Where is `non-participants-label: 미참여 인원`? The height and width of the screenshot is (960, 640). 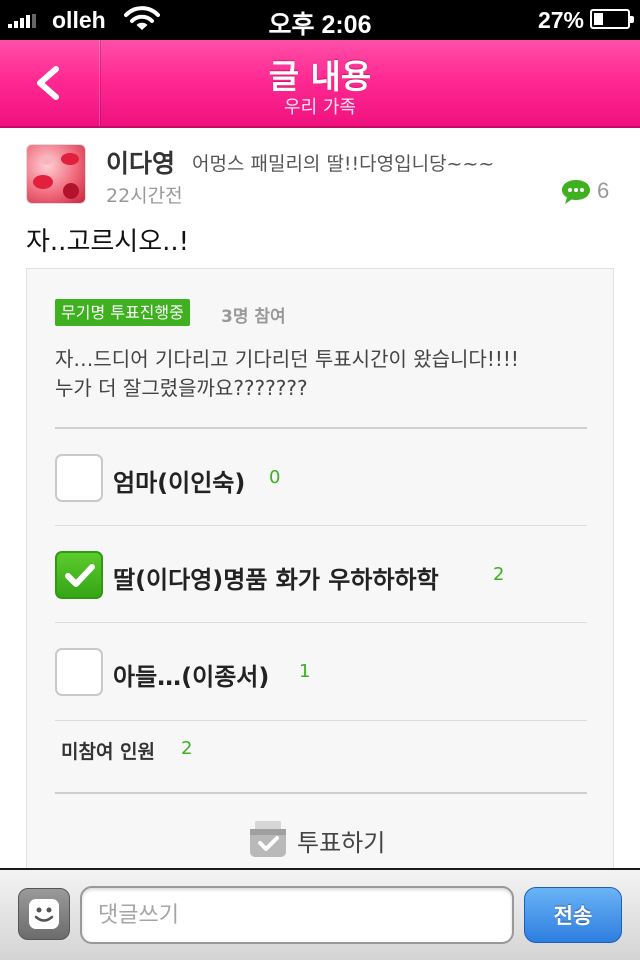 non-participants-label: 미참여 인원 is located at coordinates (108, 750).